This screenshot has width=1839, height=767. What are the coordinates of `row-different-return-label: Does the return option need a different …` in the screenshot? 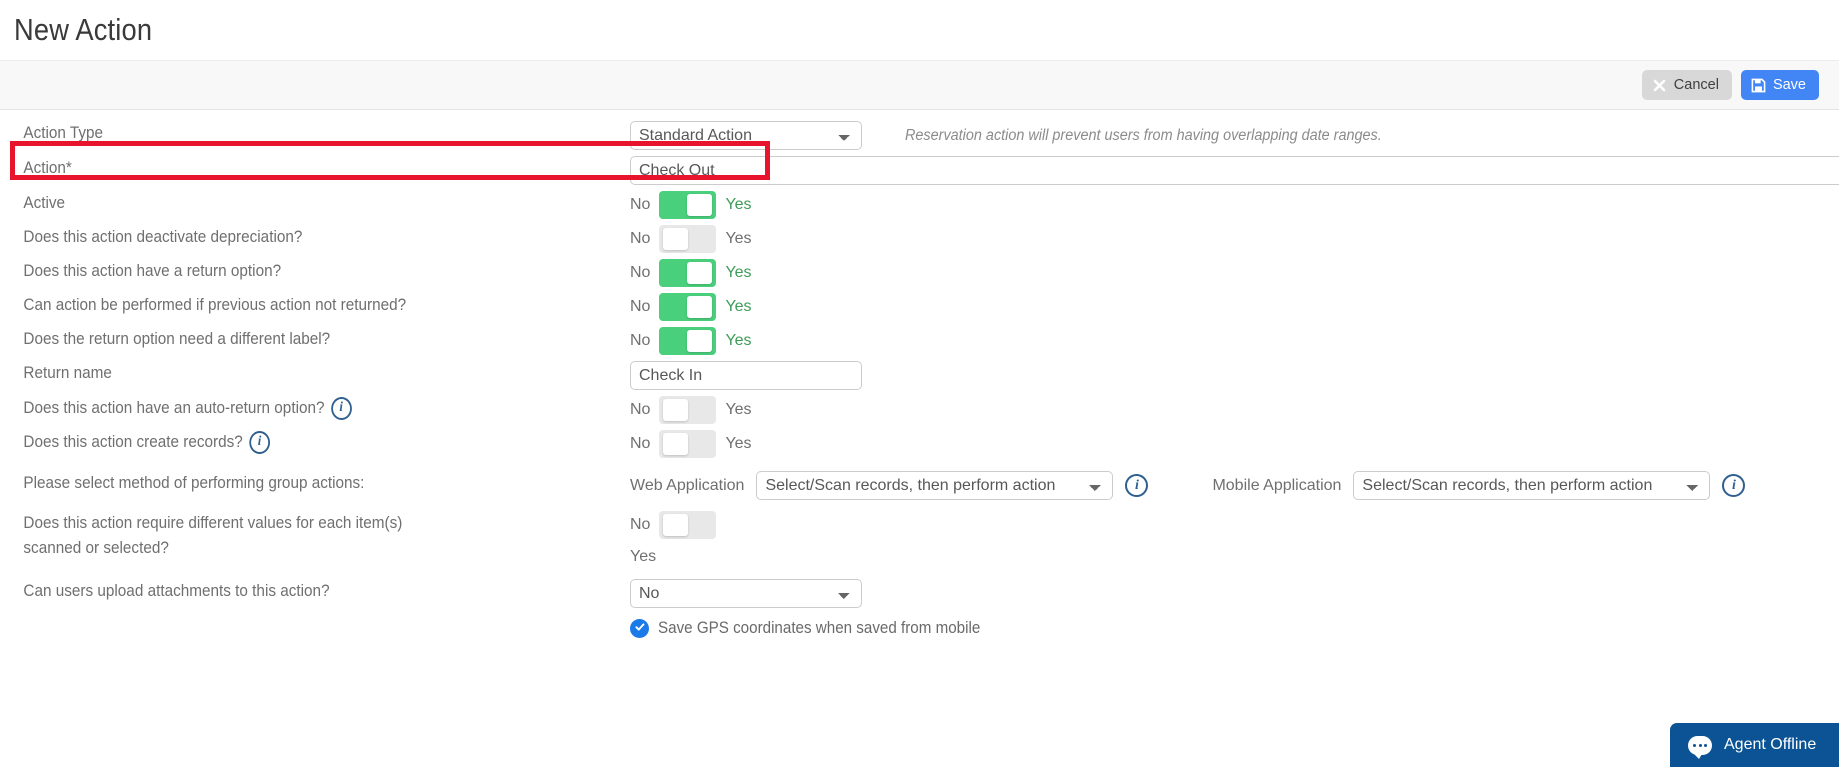 It's located at (919, 341).